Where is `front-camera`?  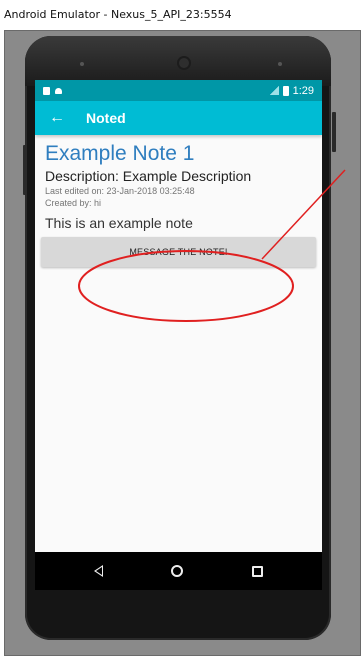 front-camera is located at coordinates (184, 63).